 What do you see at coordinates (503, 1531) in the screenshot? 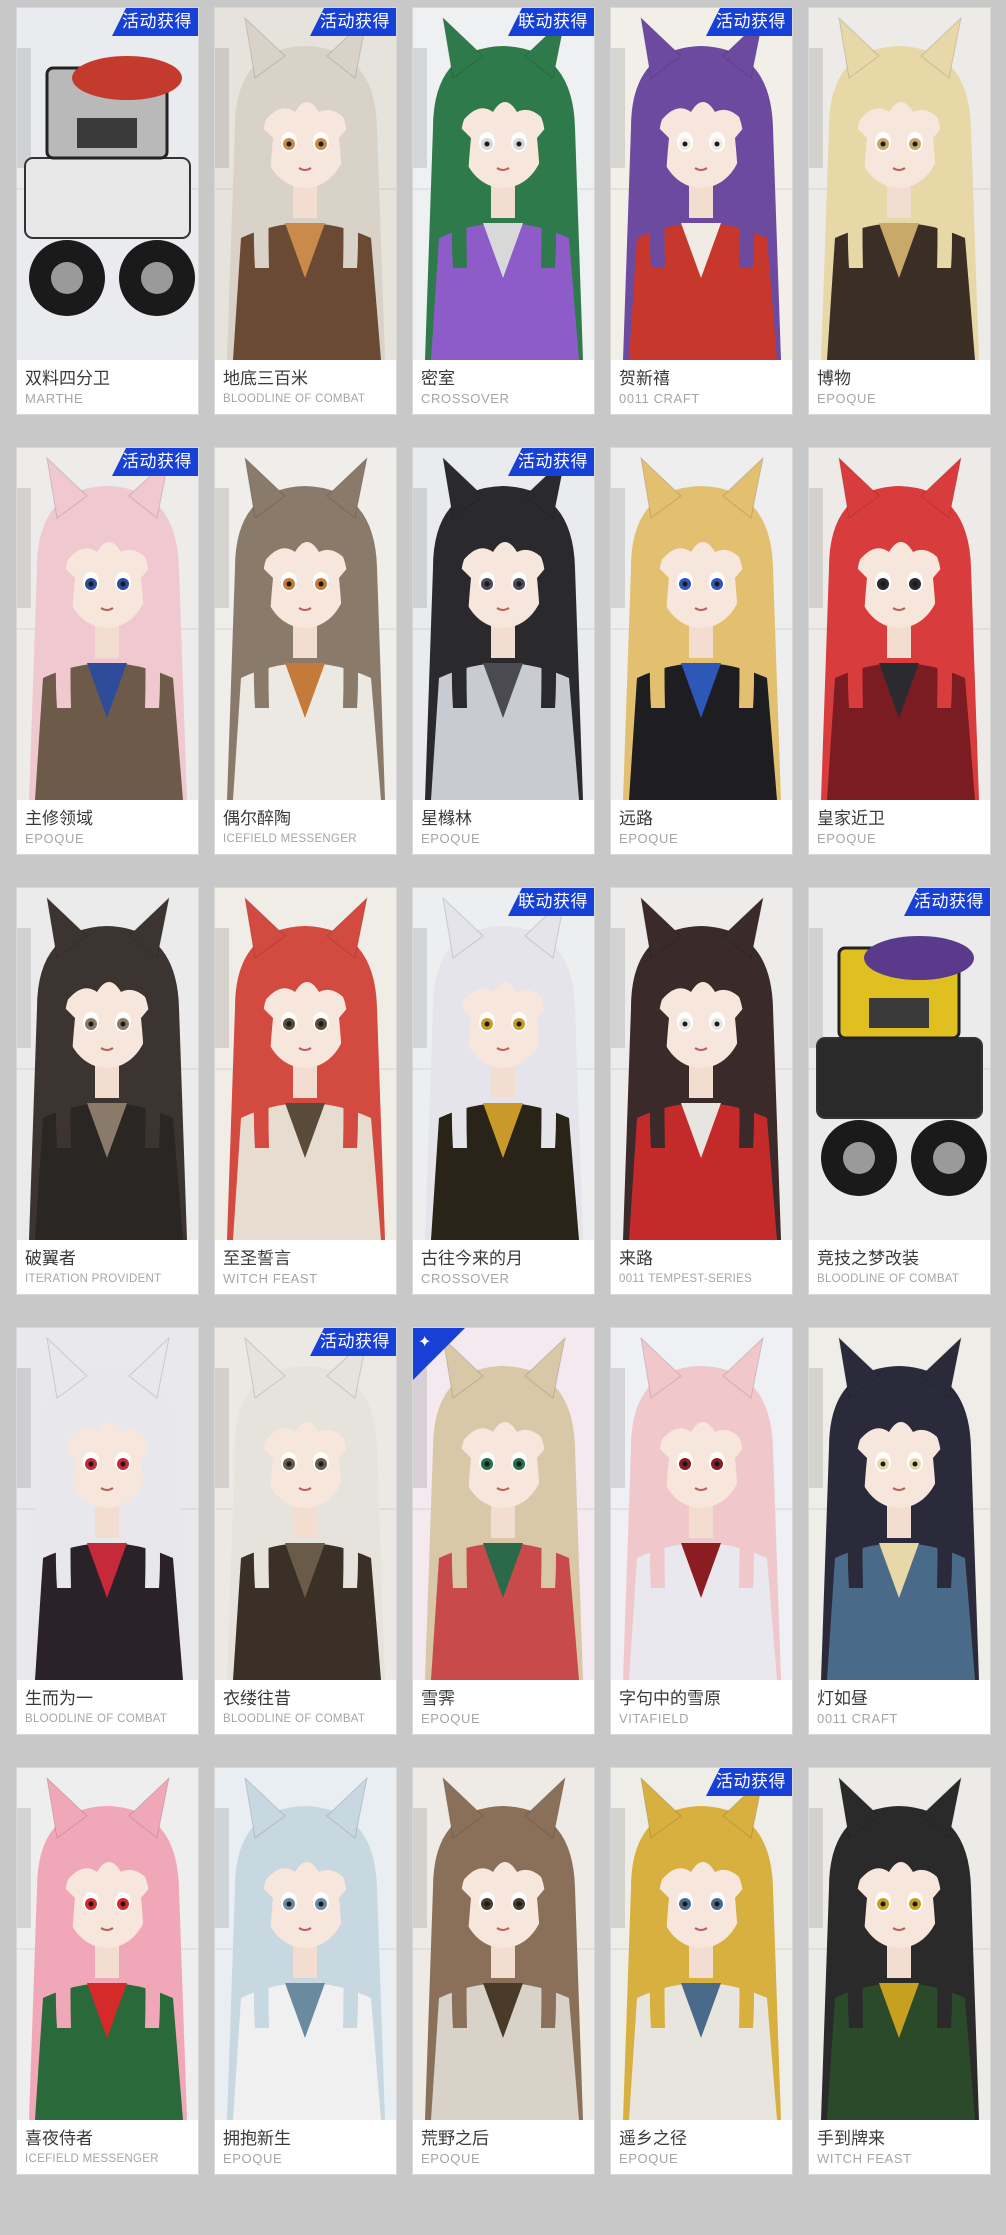
I see `skin-card: ✦ 雪霁 EPOQUE` at bounding box center [503, 1531].